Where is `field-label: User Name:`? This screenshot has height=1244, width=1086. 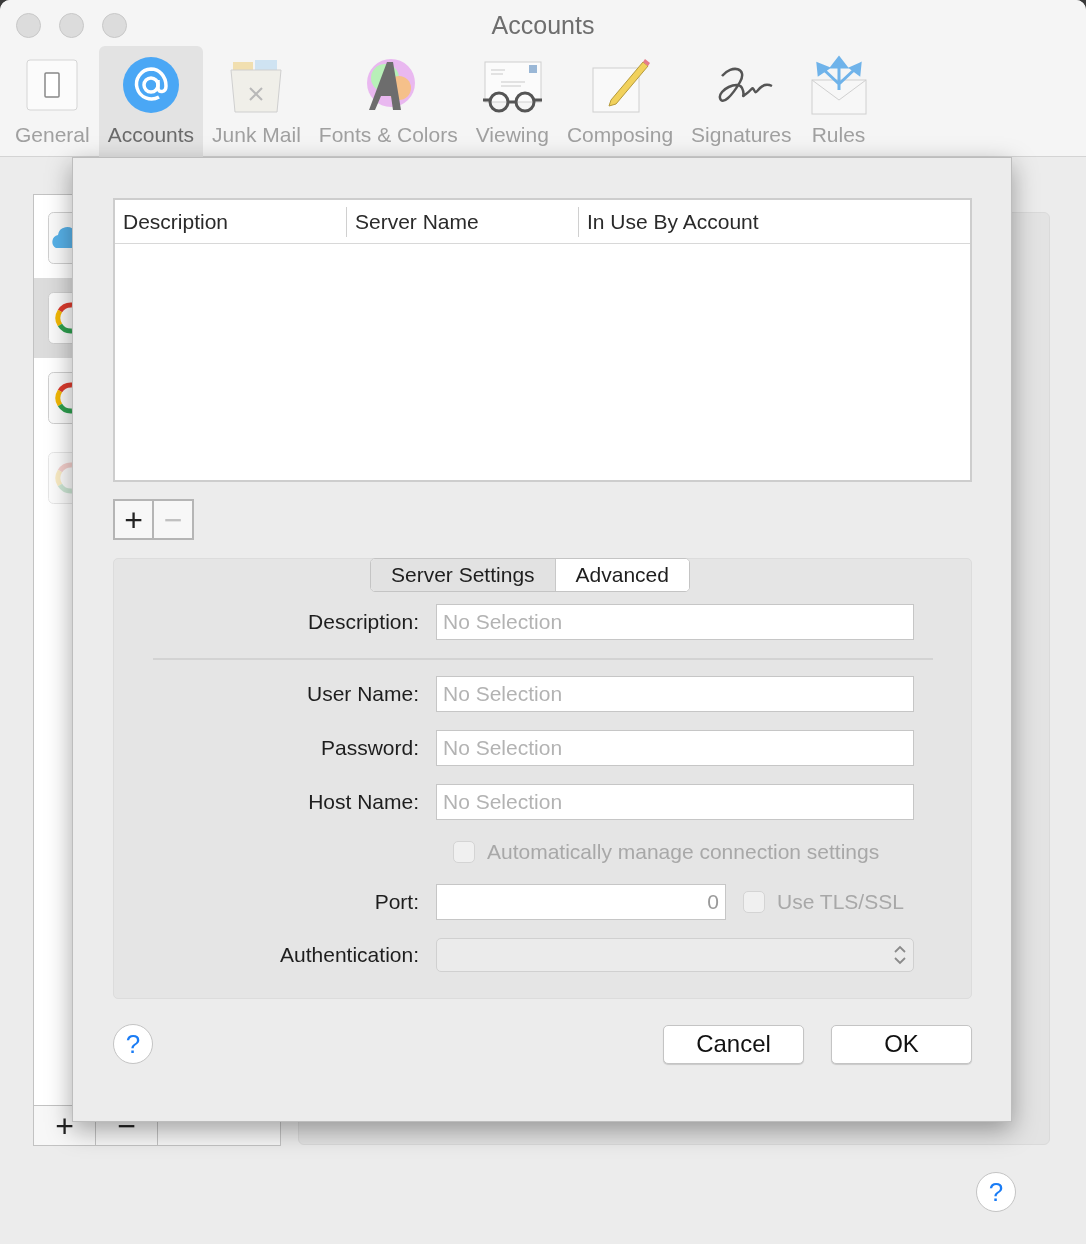 field-label: User Name: is located at coordinates (362, 694).